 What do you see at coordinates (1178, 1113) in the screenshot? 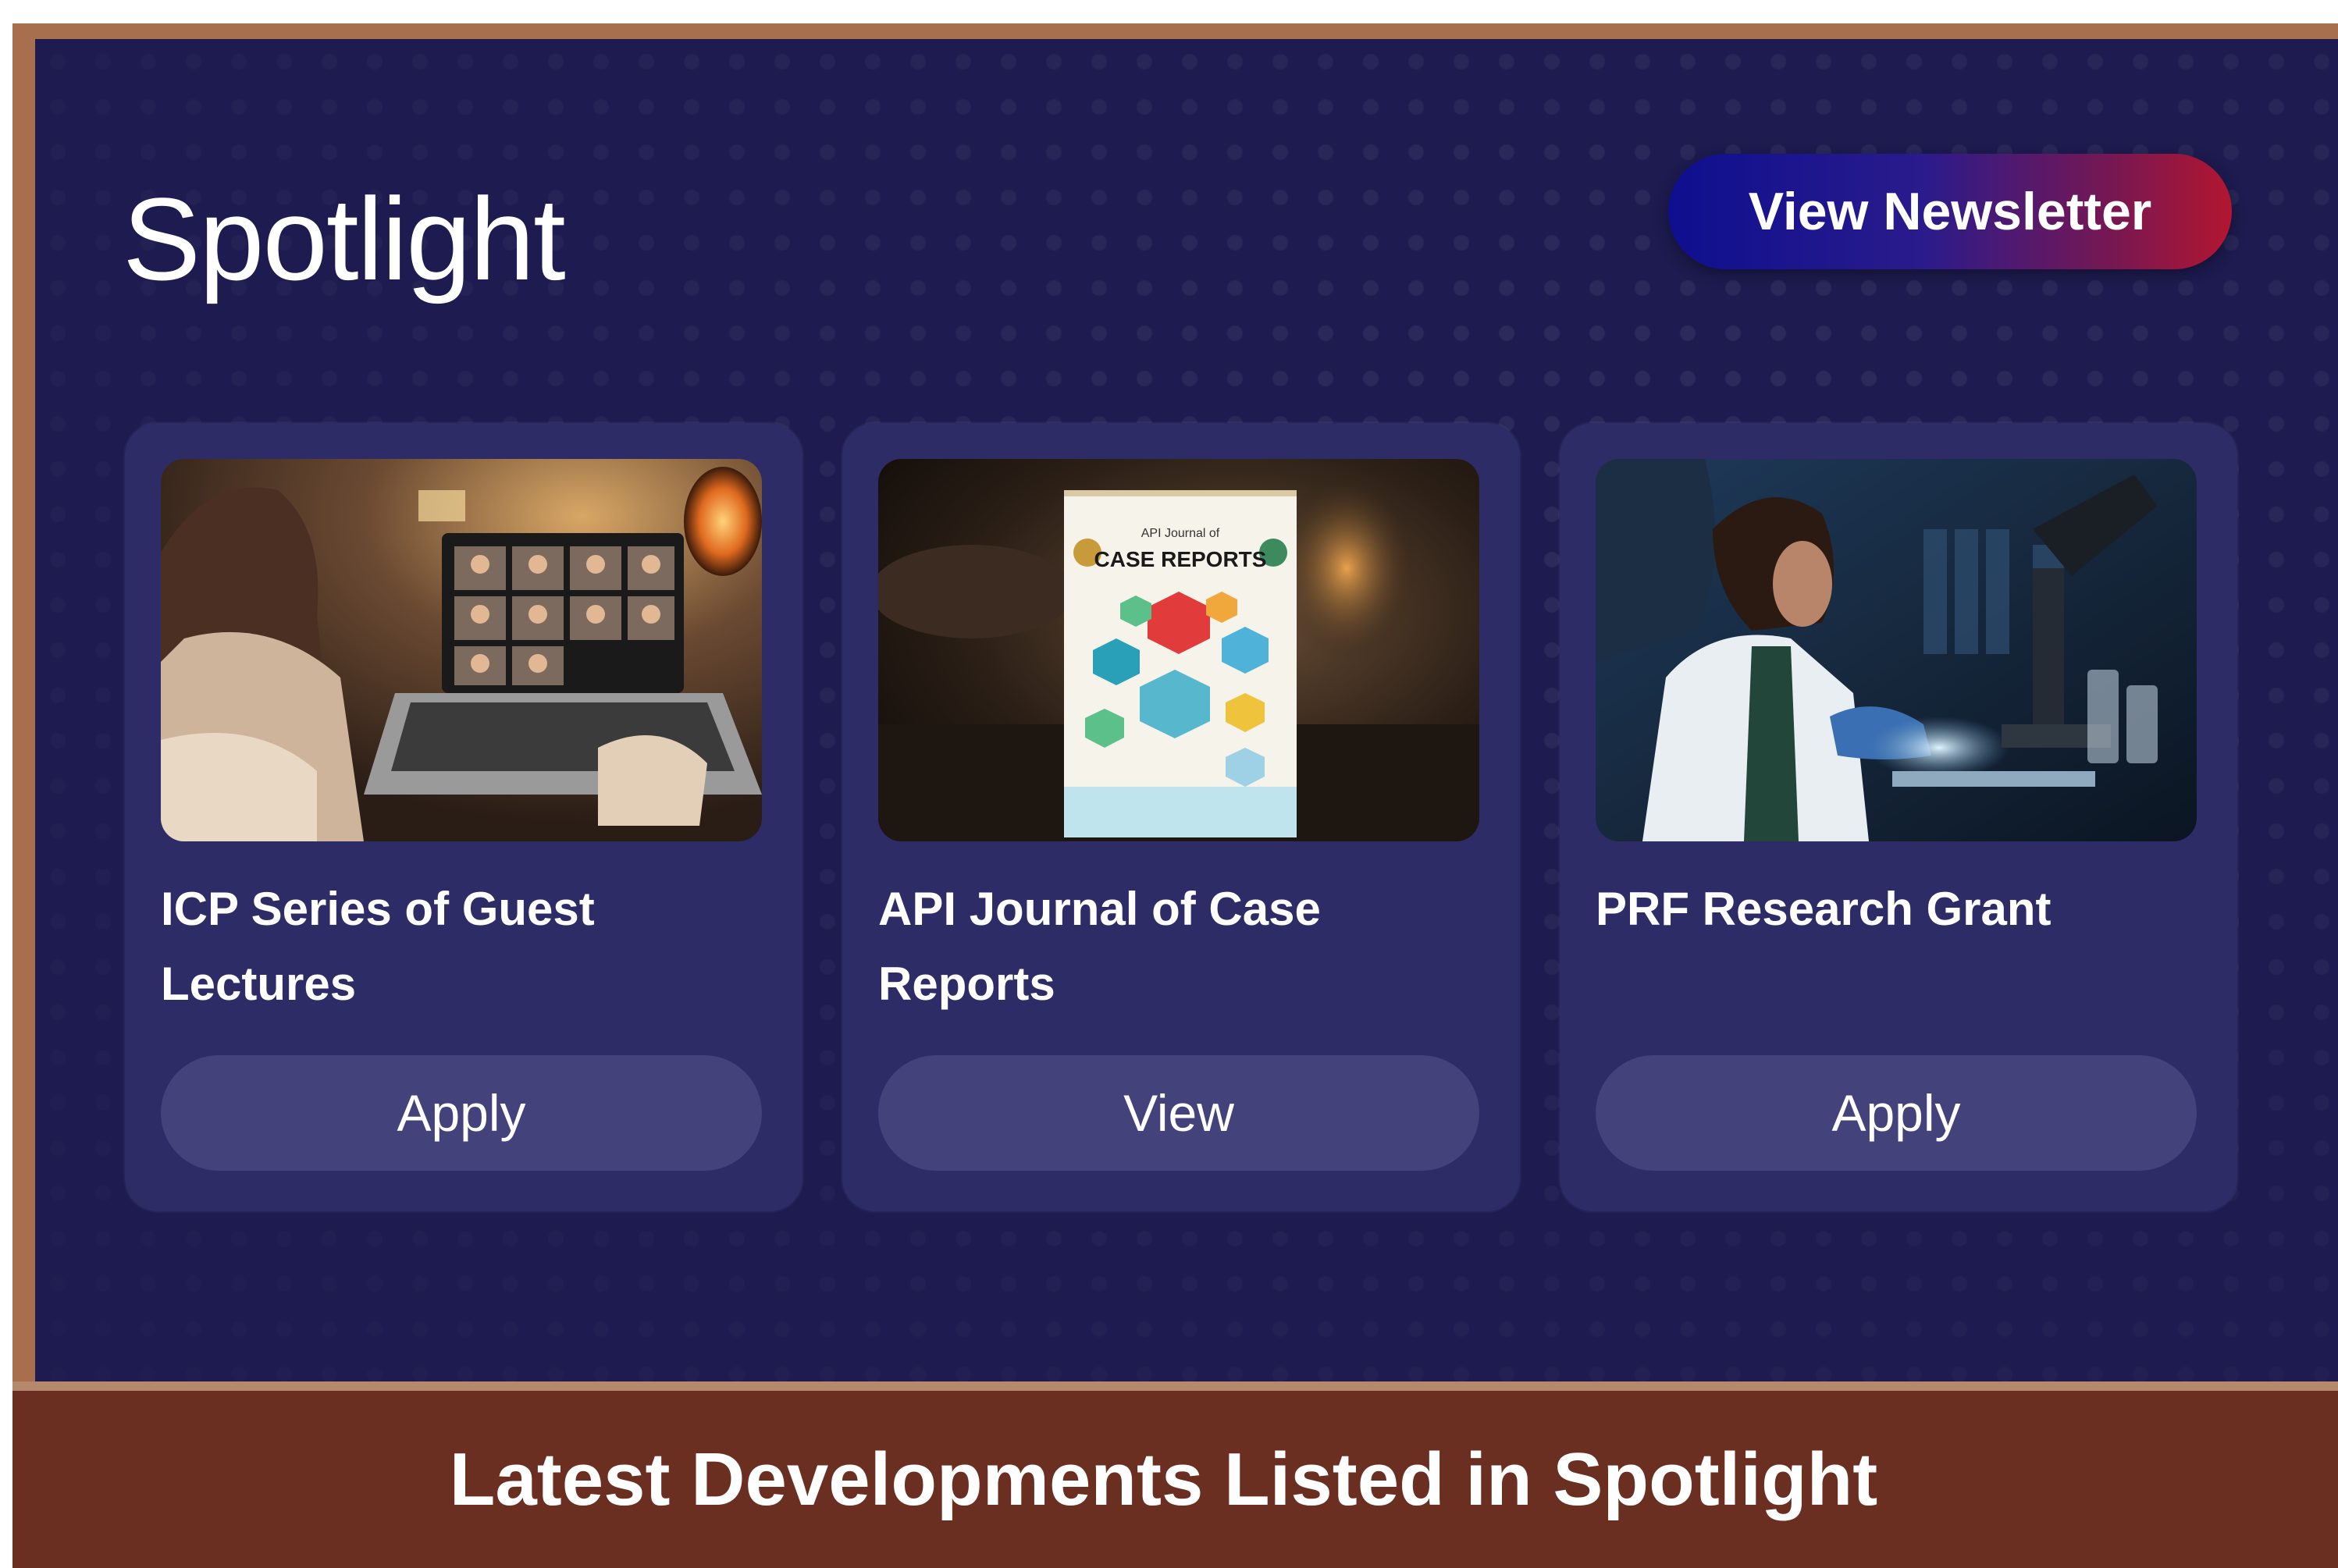
I see `view-button: View` at bounding box center [1178, 1113].